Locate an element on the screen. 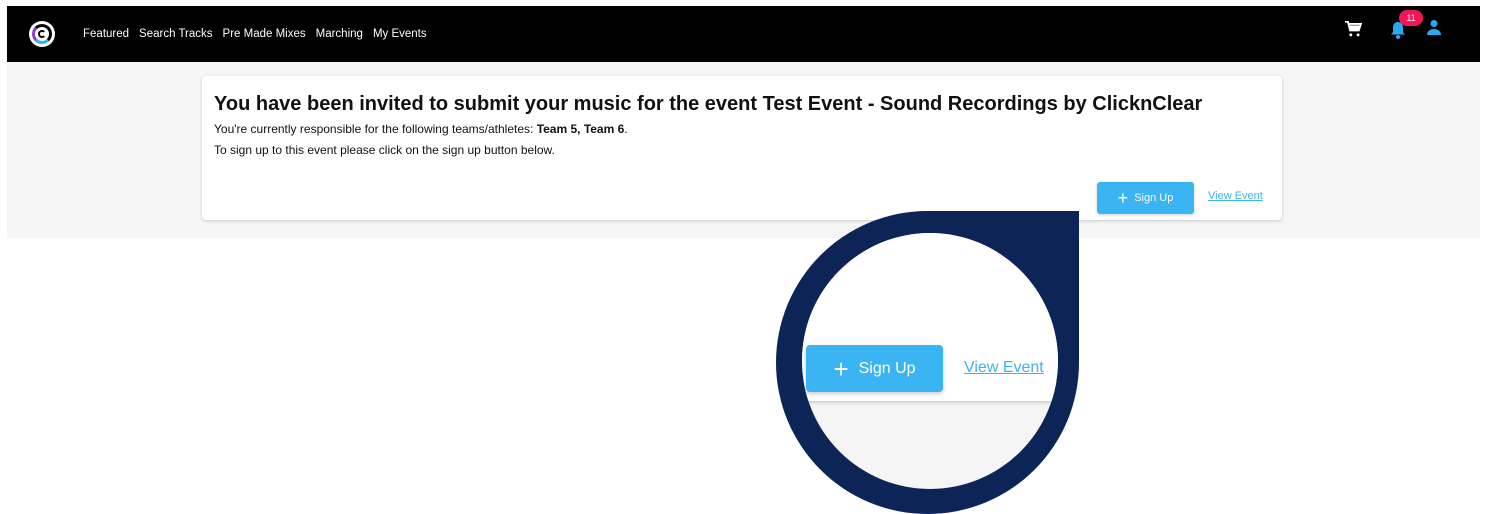  nav-search-tracks: Search Tracks is located at coordinates (176, 34).